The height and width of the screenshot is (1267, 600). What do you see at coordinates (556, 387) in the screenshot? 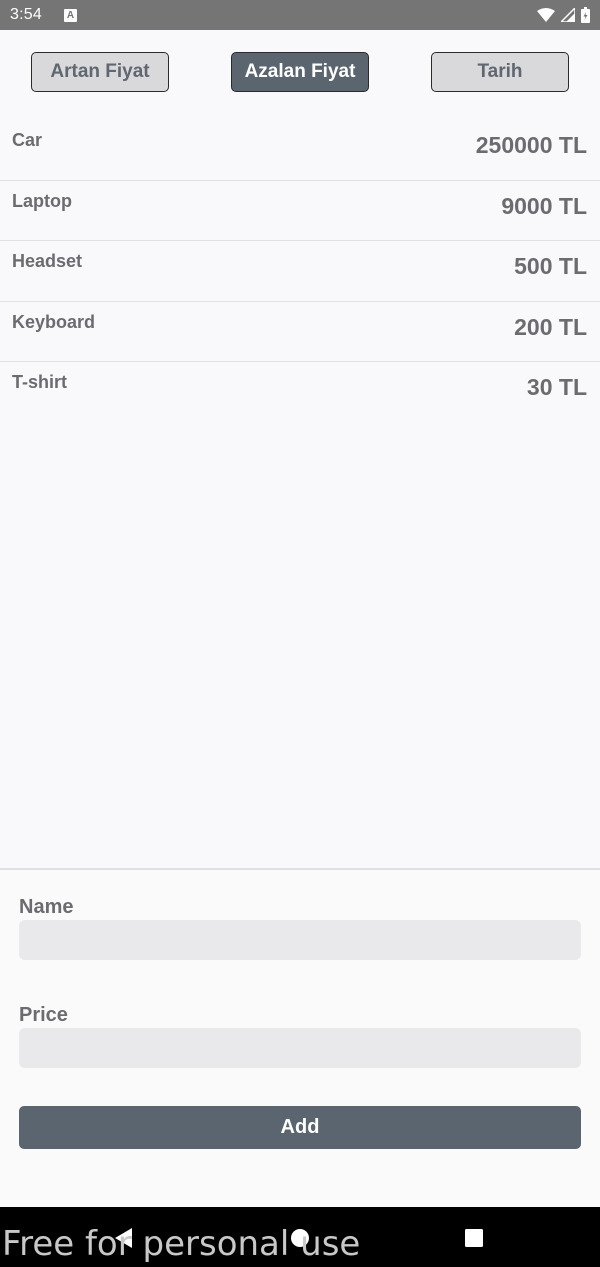
I see `product-price: 30 TL` at bounding box center [556, 387].